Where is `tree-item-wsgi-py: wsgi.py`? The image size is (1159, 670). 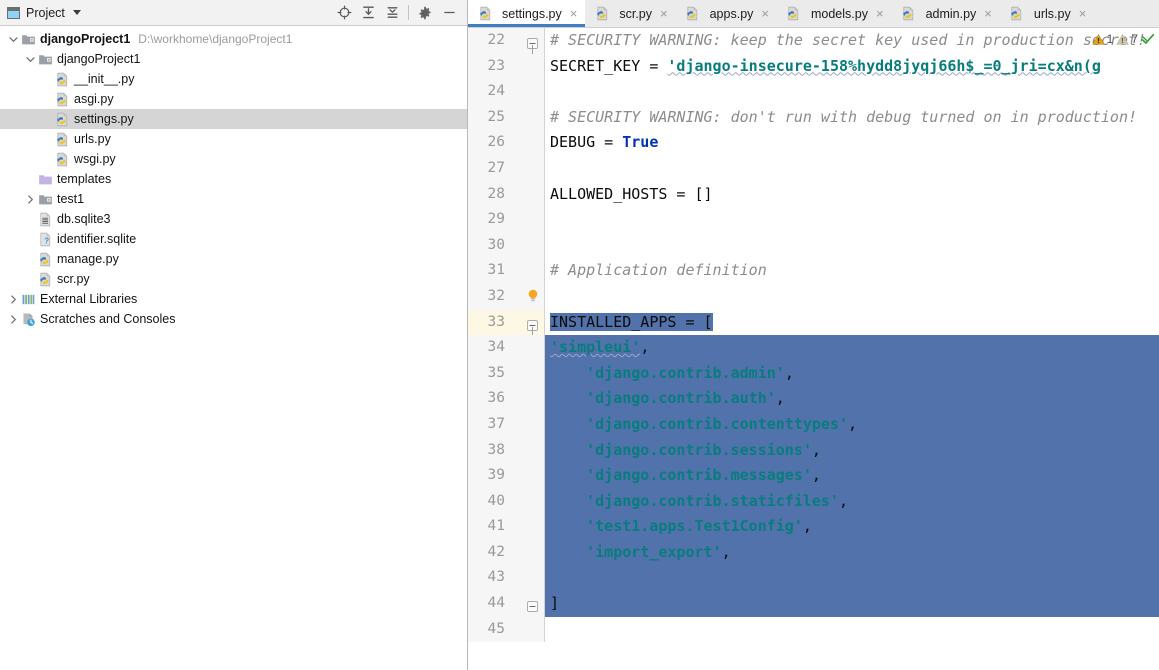
tree-item-wsgi-py: wsgi.py is located at coordinates (233, 159).